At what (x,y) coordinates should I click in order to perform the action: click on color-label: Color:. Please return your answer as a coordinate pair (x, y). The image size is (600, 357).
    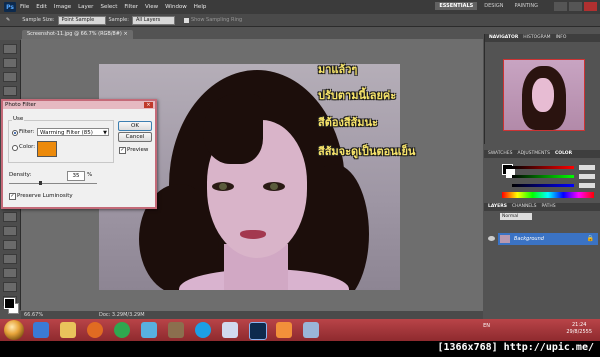
    Looking at the image, I should click on (27, 147).